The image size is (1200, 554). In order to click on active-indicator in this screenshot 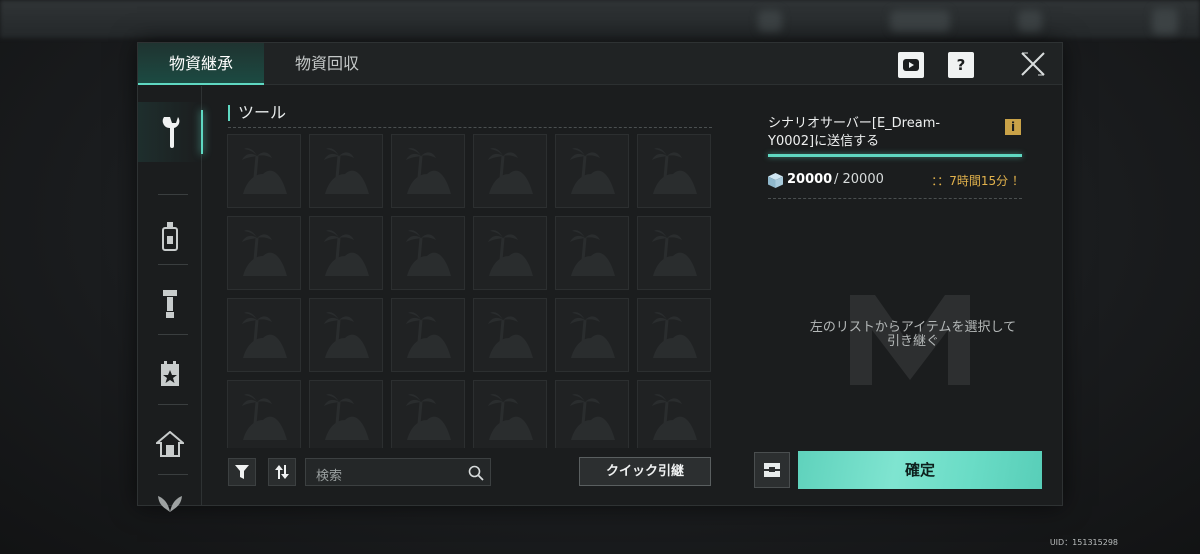, I will do `click(202, 132)`.